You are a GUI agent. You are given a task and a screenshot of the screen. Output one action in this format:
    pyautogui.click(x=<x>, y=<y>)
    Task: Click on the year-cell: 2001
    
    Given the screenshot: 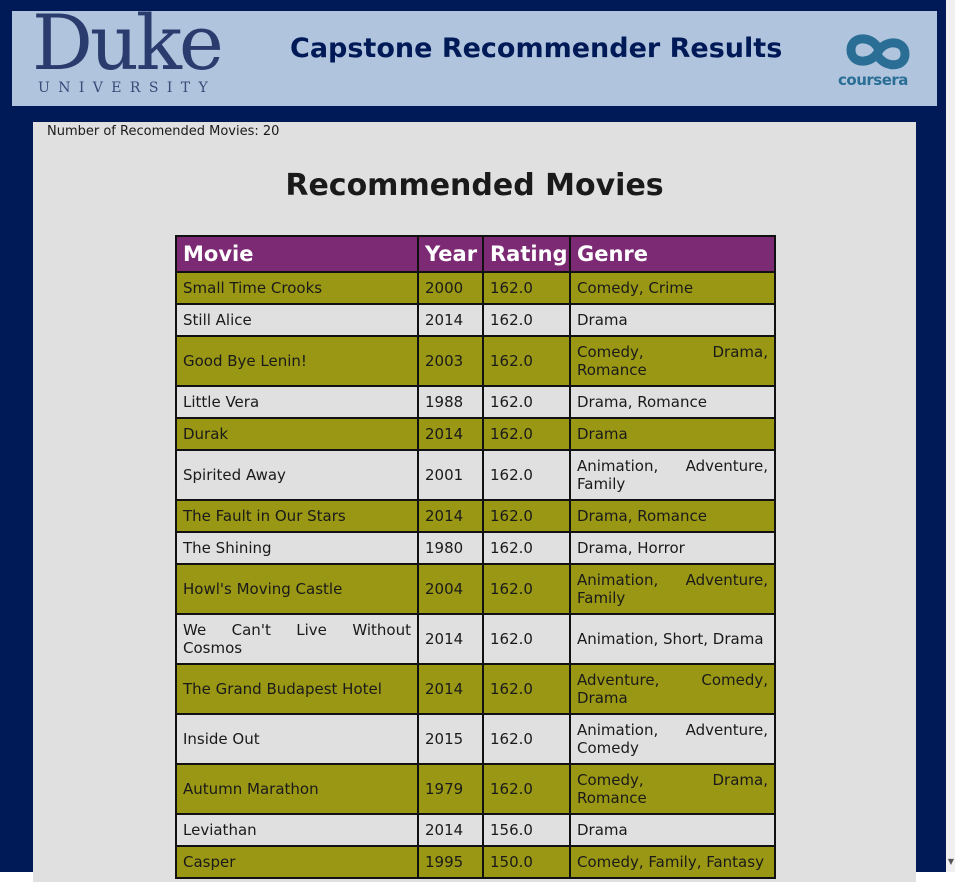 What is the action you would take?
    pyautogui.click(x=450, y=475)
    